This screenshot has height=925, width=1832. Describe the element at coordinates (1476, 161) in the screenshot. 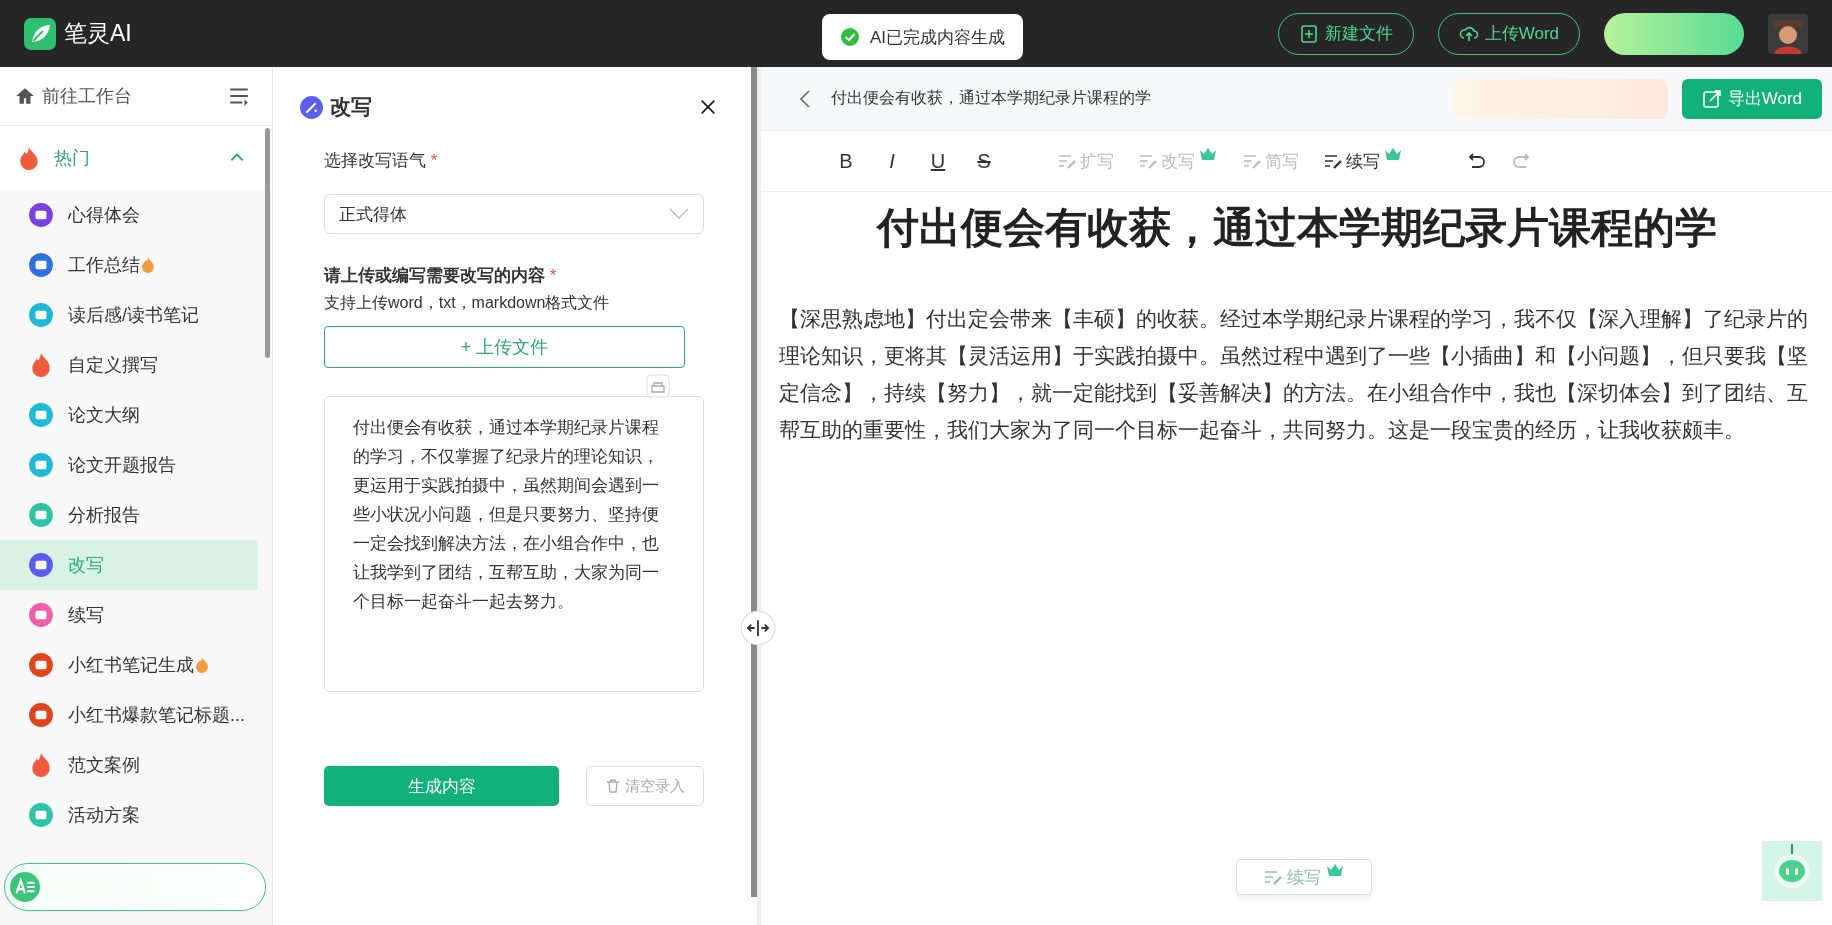

I see `undo-icon` at that location.